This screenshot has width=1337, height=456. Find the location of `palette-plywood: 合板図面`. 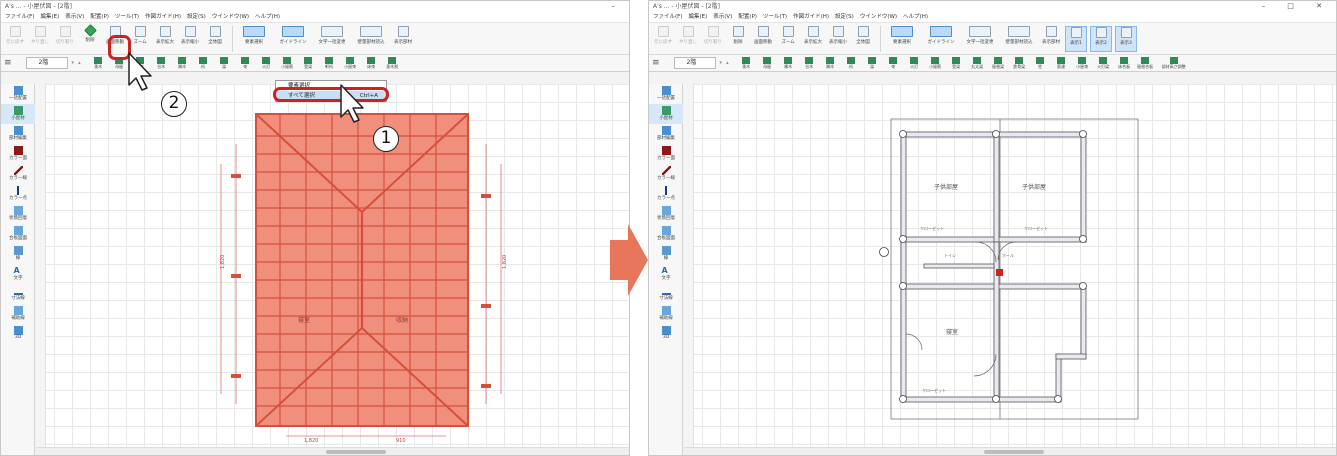

palette-plywood: 合板図面 is located at coordinates (666, 234).